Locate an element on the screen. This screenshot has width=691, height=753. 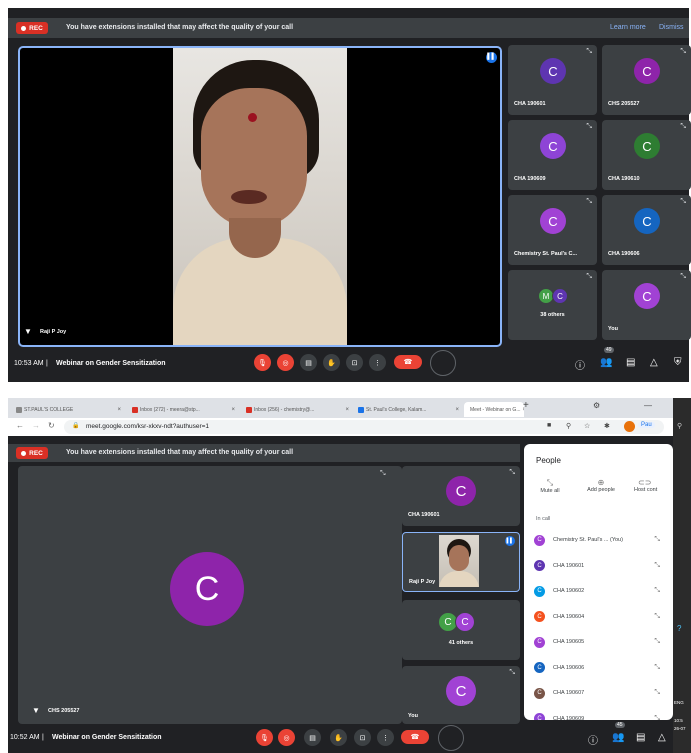
forward-icon: → is located at coordinates (36, 425).